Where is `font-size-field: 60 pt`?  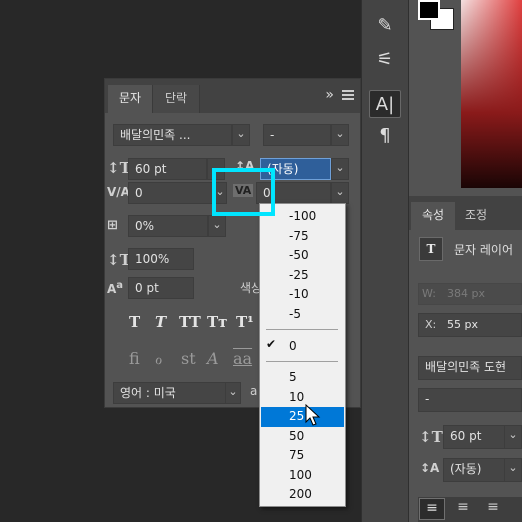 font-size-field: 60 pt is located at coordinates (167, 169).